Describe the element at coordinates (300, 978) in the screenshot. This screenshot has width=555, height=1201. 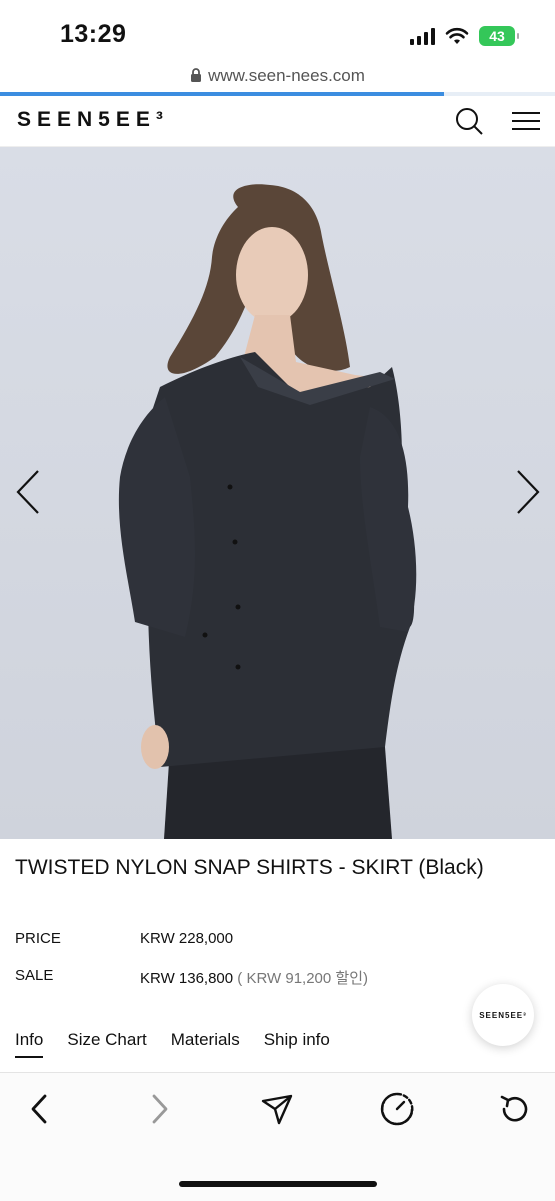
I see `sale-discount: ( KRW 91,200 할인)` at that location.